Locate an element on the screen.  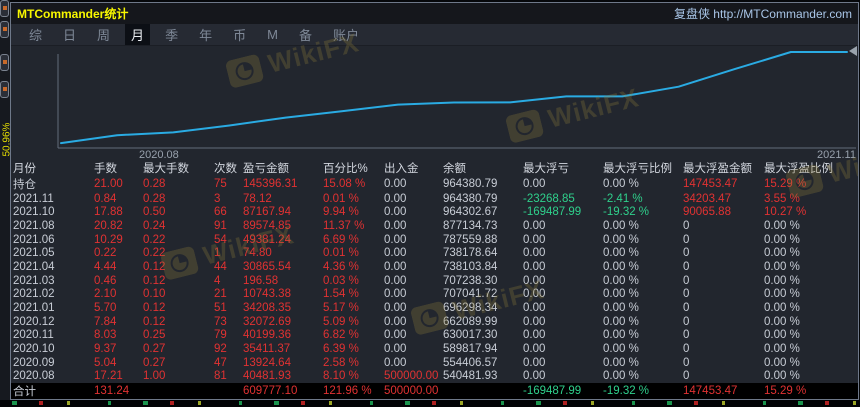
cell: 540481.93 is located at coordinates (470, 376).